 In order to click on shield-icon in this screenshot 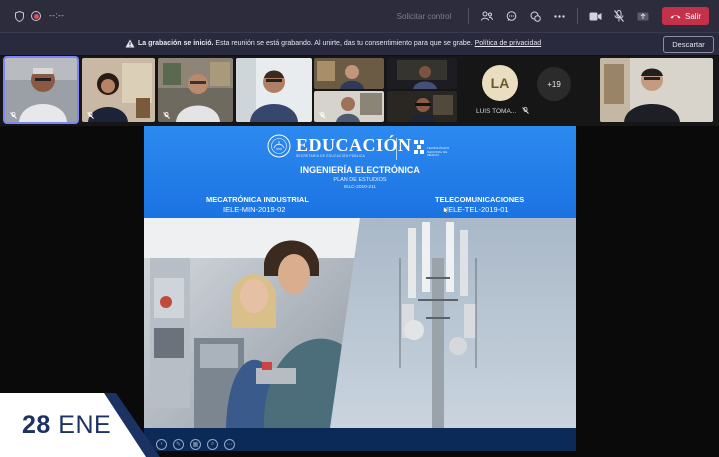, I will do `click(19, 16)`.